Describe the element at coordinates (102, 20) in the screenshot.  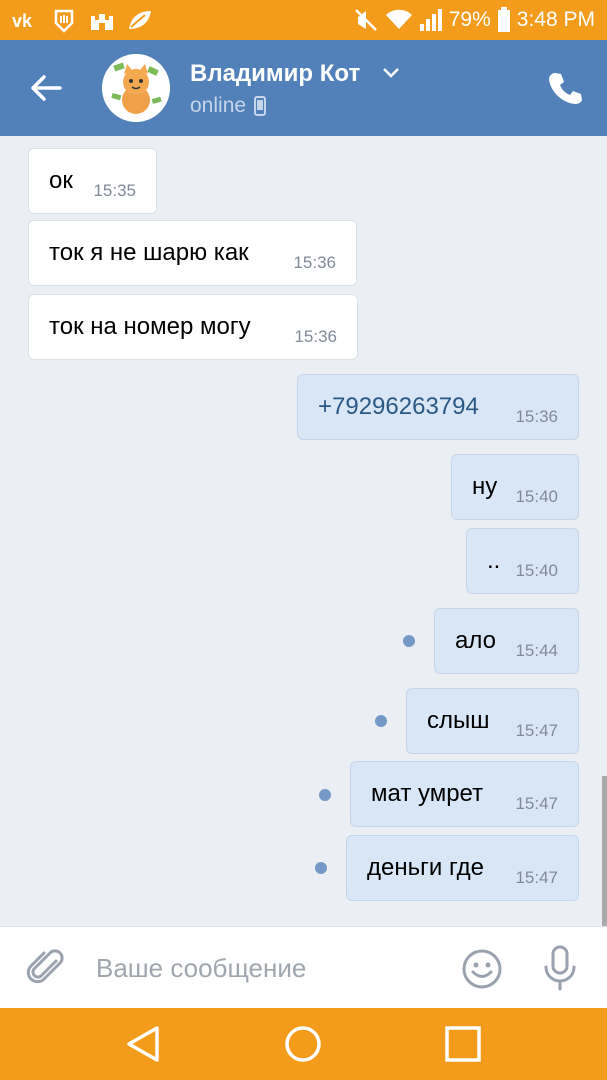
I see `castle-icon` at that location.